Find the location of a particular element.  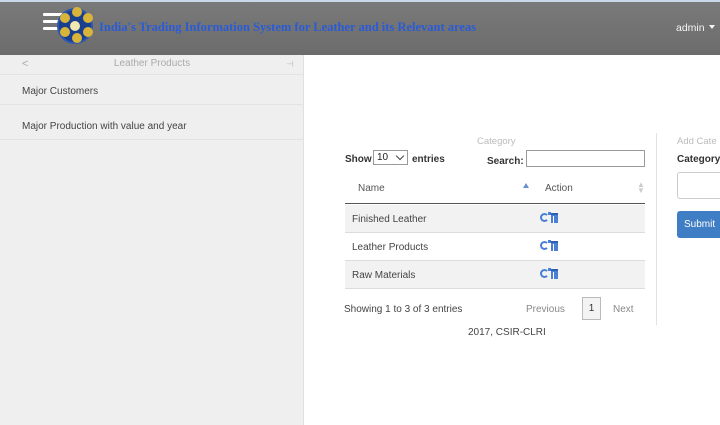

row-name: Finished Leather is located at coordinates (389, 219).